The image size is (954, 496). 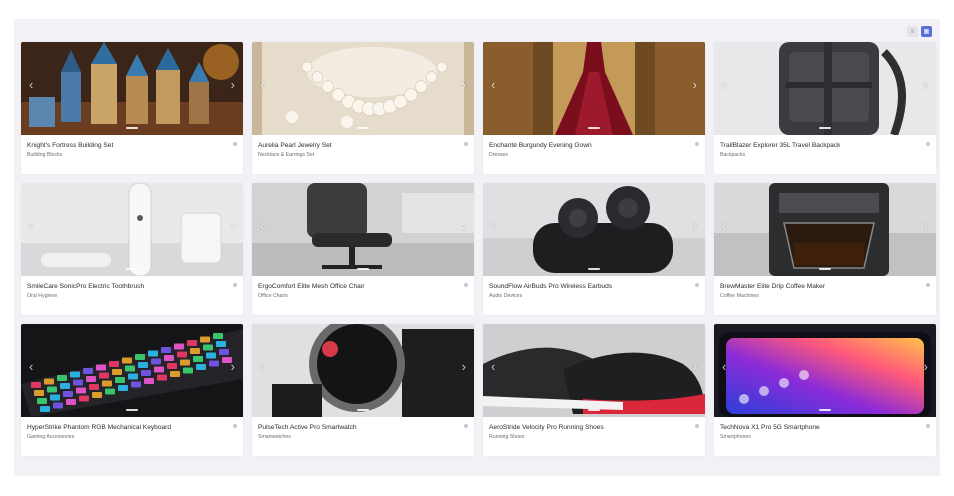 I want to click on product-title: BrewMaster Elite Drip Coffee Maker, so click(x=820, y=286).